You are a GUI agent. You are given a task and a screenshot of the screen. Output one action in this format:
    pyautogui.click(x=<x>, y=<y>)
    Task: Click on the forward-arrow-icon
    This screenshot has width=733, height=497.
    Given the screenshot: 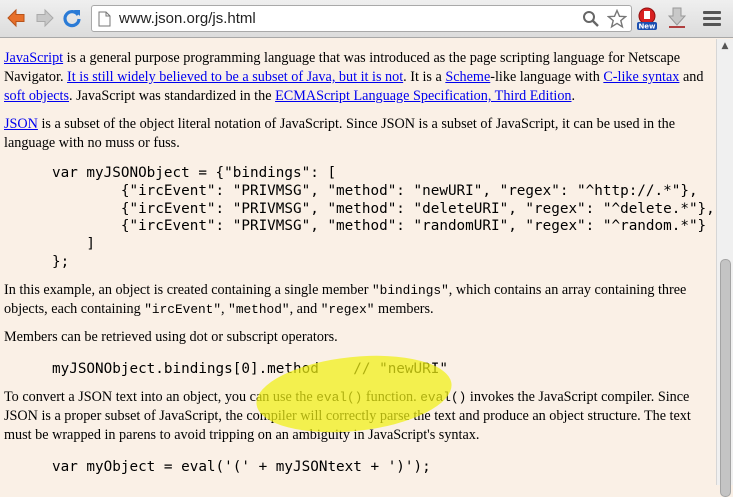 What is the action you would take?
    pyautogui.click(x=45, y=18)
    